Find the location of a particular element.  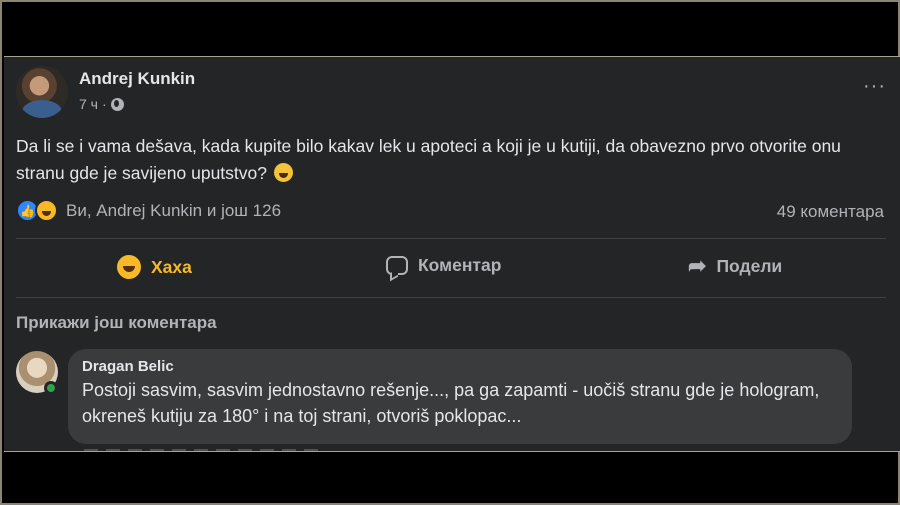

comments-count: 49 коментара is located at coordinates (830, 212).